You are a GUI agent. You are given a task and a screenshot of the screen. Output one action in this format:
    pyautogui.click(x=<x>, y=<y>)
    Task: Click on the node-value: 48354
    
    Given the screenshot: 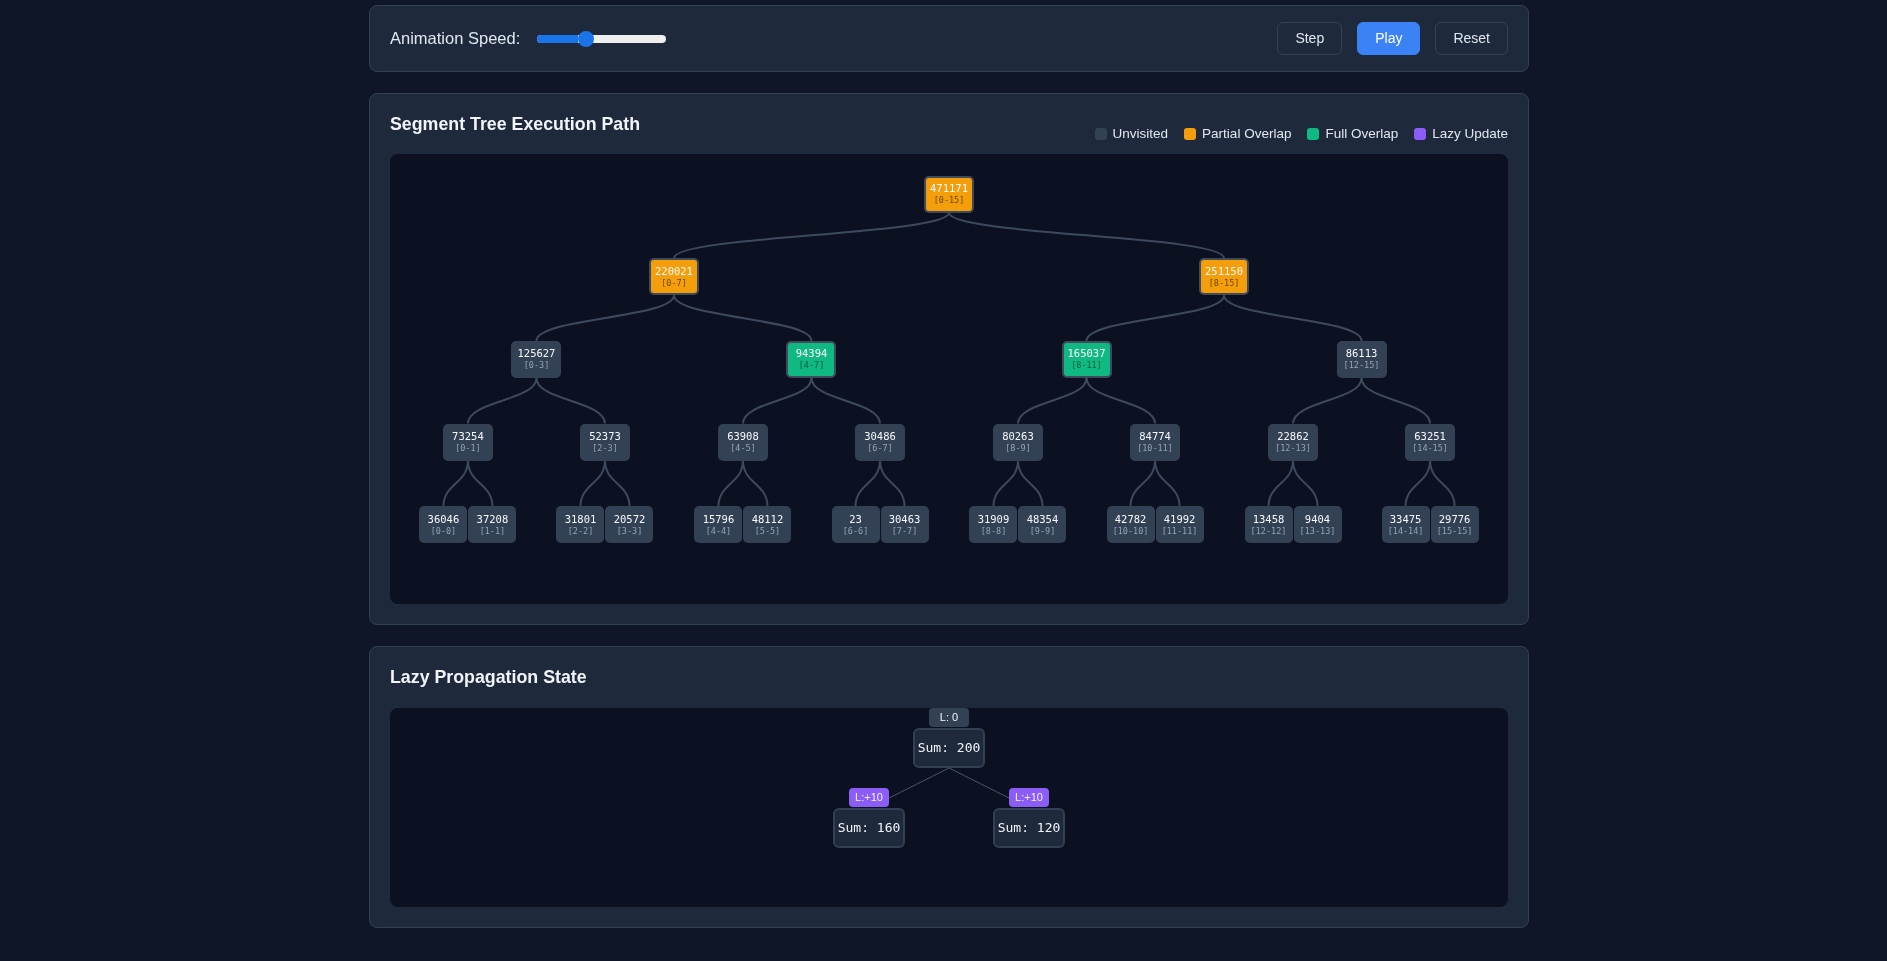 What is the action you would take?
    pyautogui.click(x=1042, y=519)
    